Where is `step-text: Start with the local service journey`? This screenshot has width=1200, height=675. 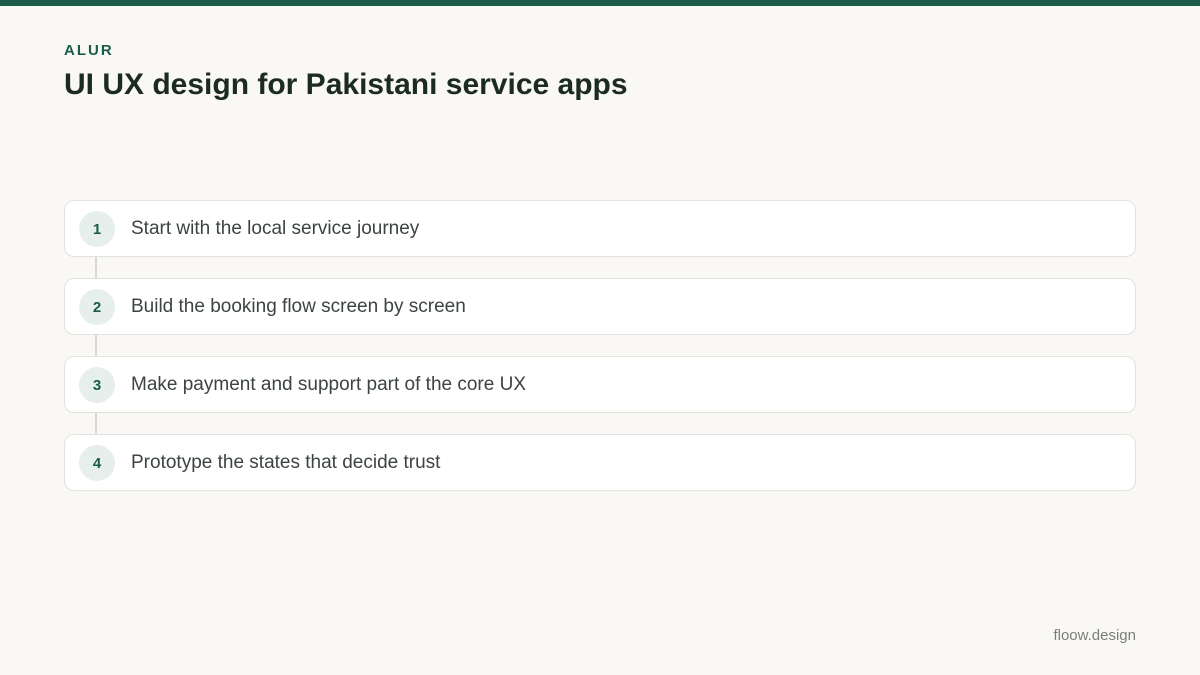 step-text: Start with the local service journey is located at coordinates (275, 228).